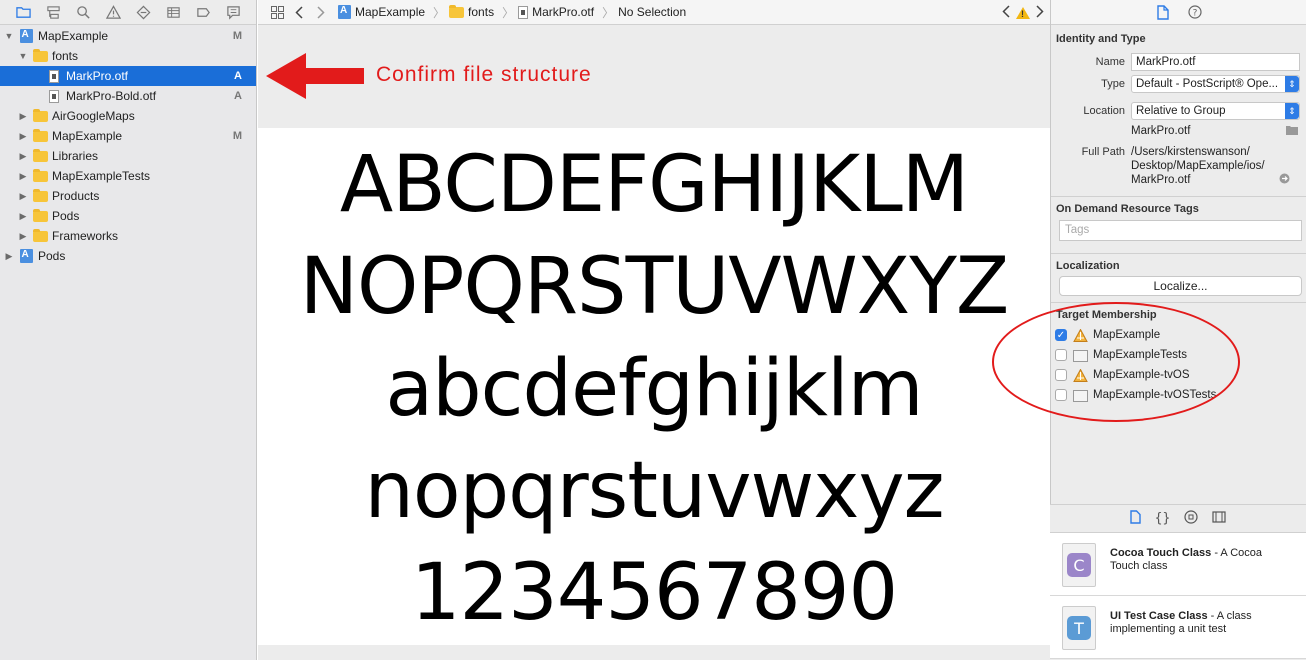  I want to click on test-icon, so click(143, 12).